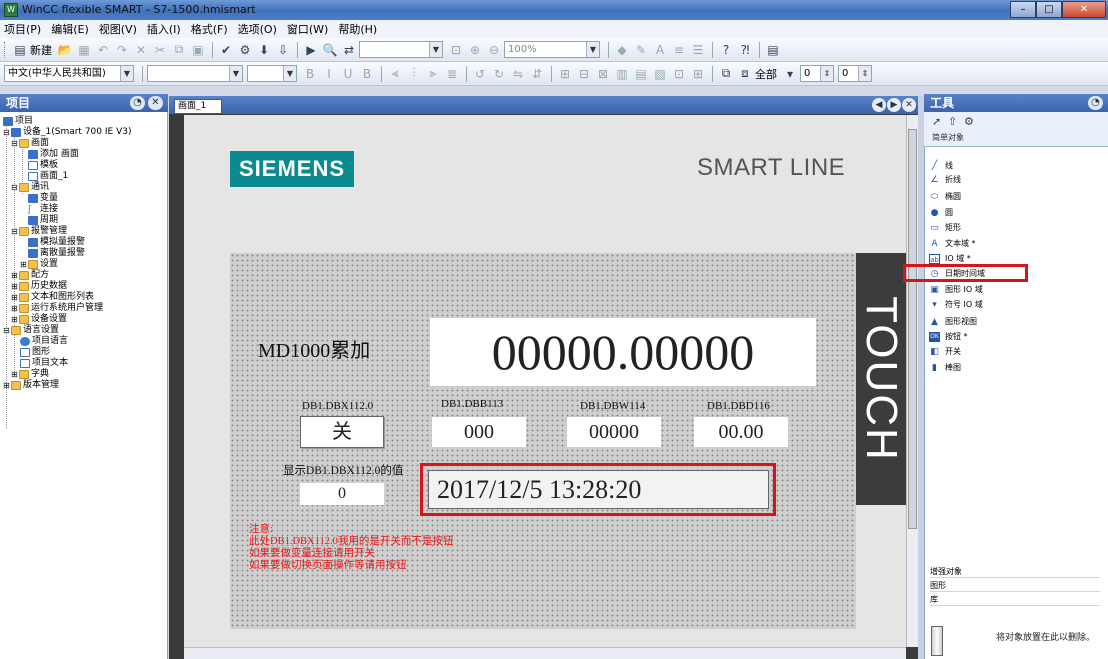  What do you see at coordinates (43, 165) in the screenshot?
I see `tree-item: 模板` at bounding box center [43, 165].